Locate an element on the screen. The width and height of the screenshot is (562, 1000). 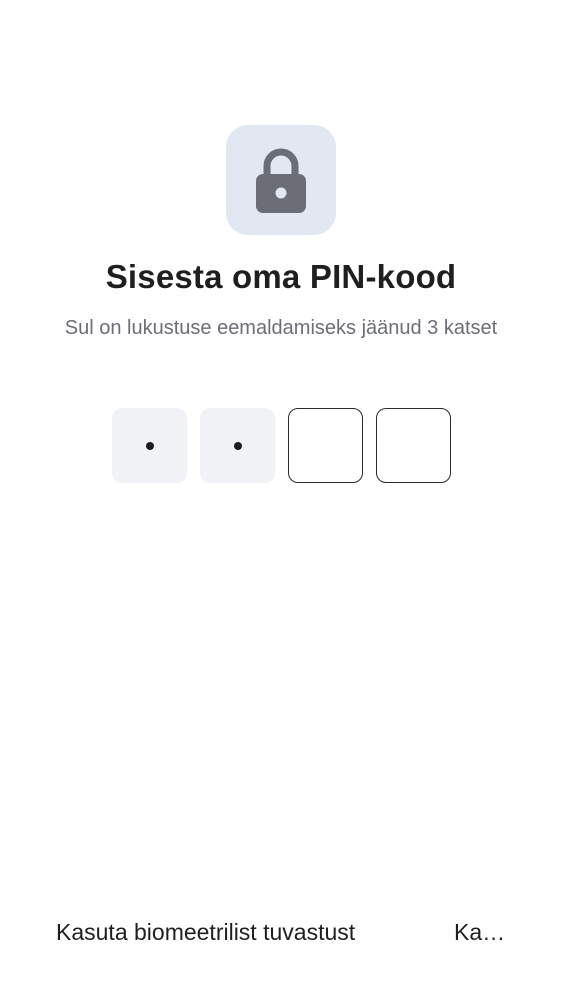
lock-icon is located at coordinates (281, 180).